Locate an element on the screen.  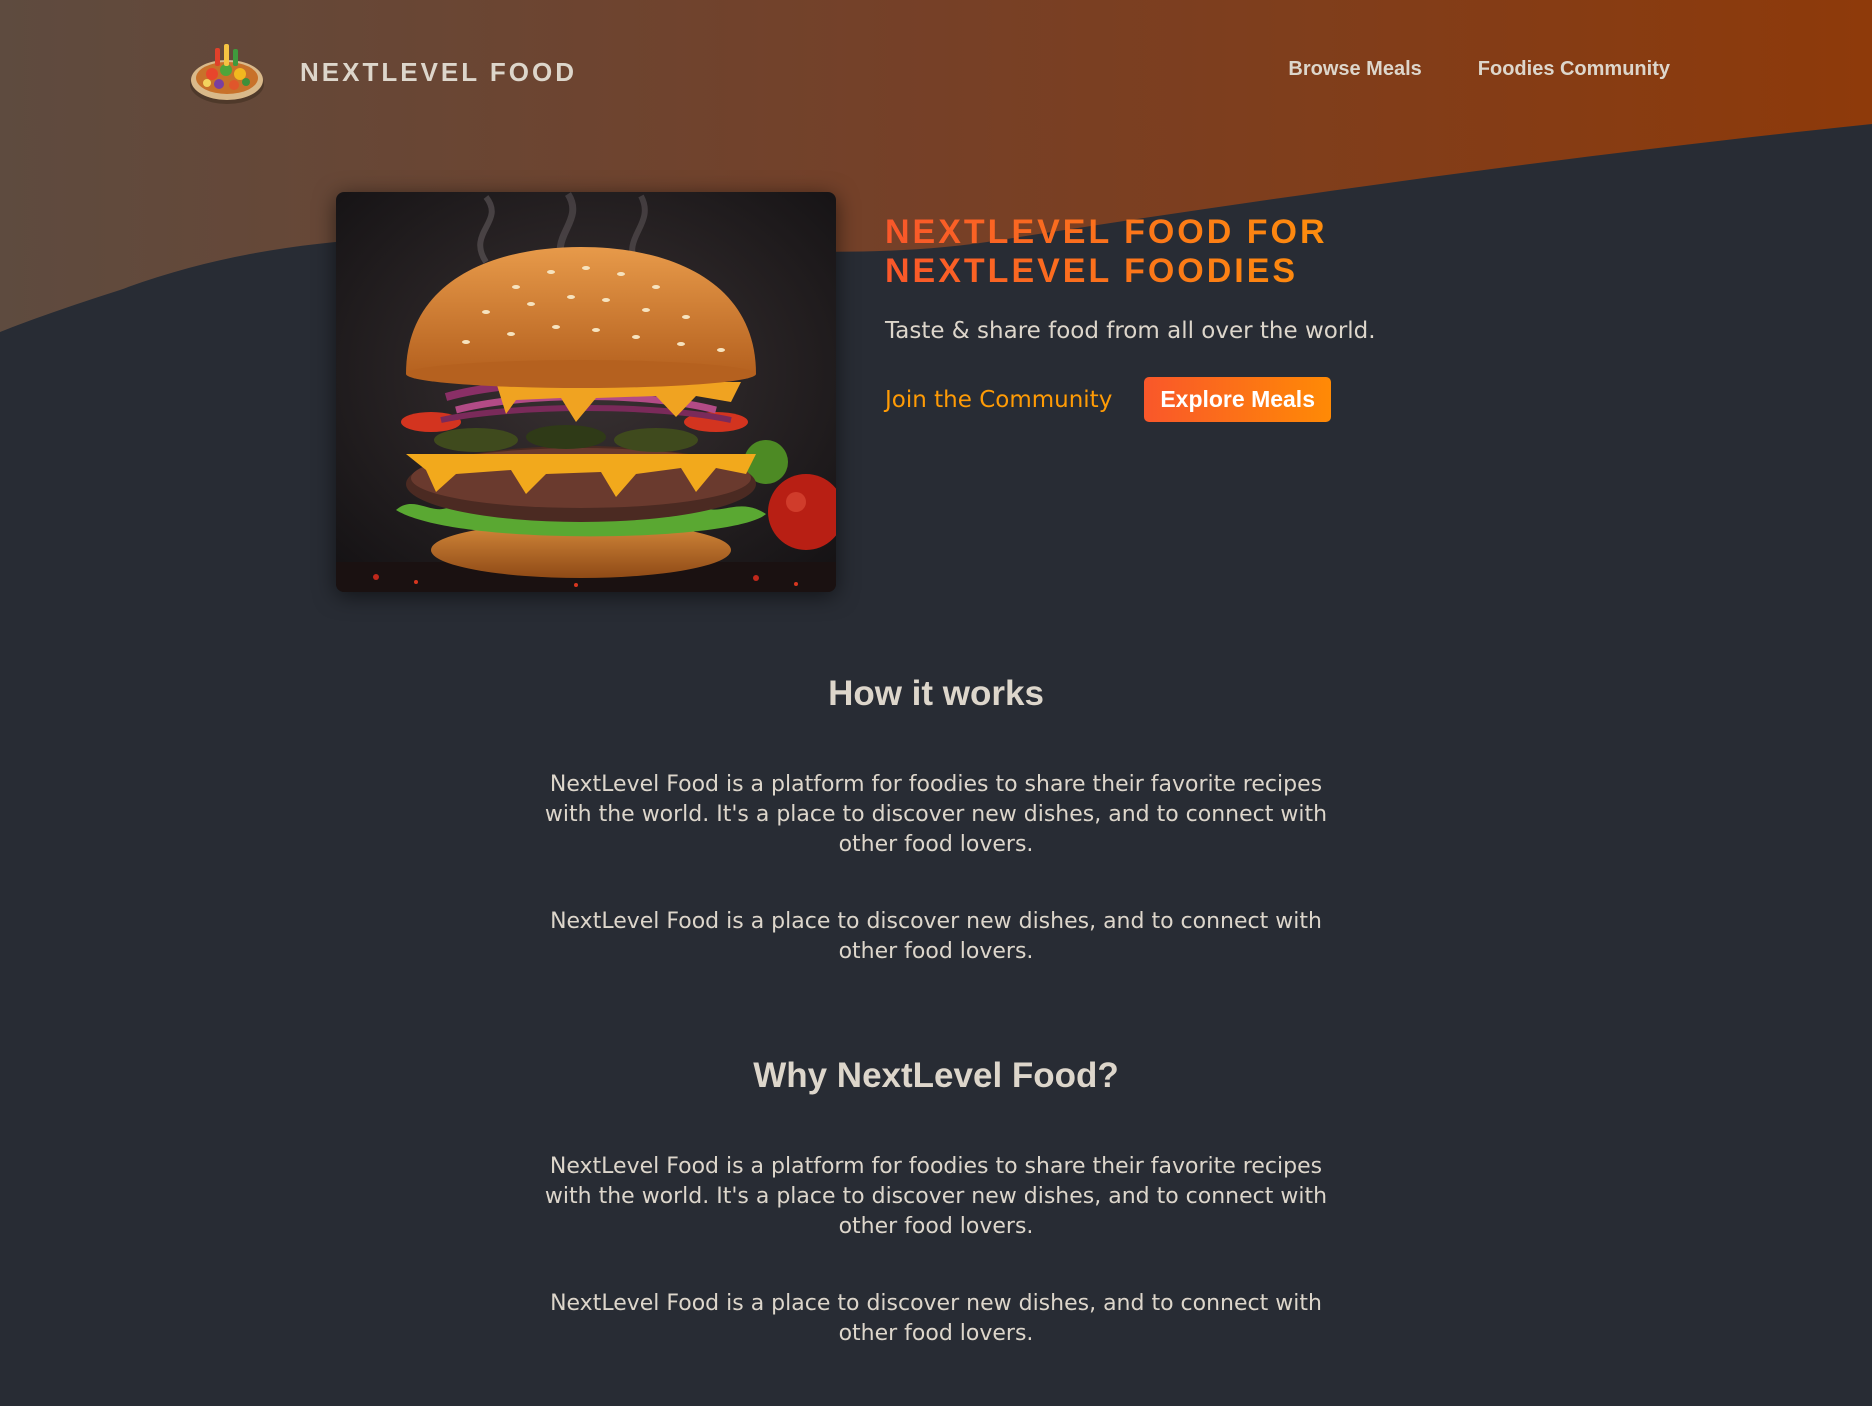
burger-image is located at coordinates (586, 392).